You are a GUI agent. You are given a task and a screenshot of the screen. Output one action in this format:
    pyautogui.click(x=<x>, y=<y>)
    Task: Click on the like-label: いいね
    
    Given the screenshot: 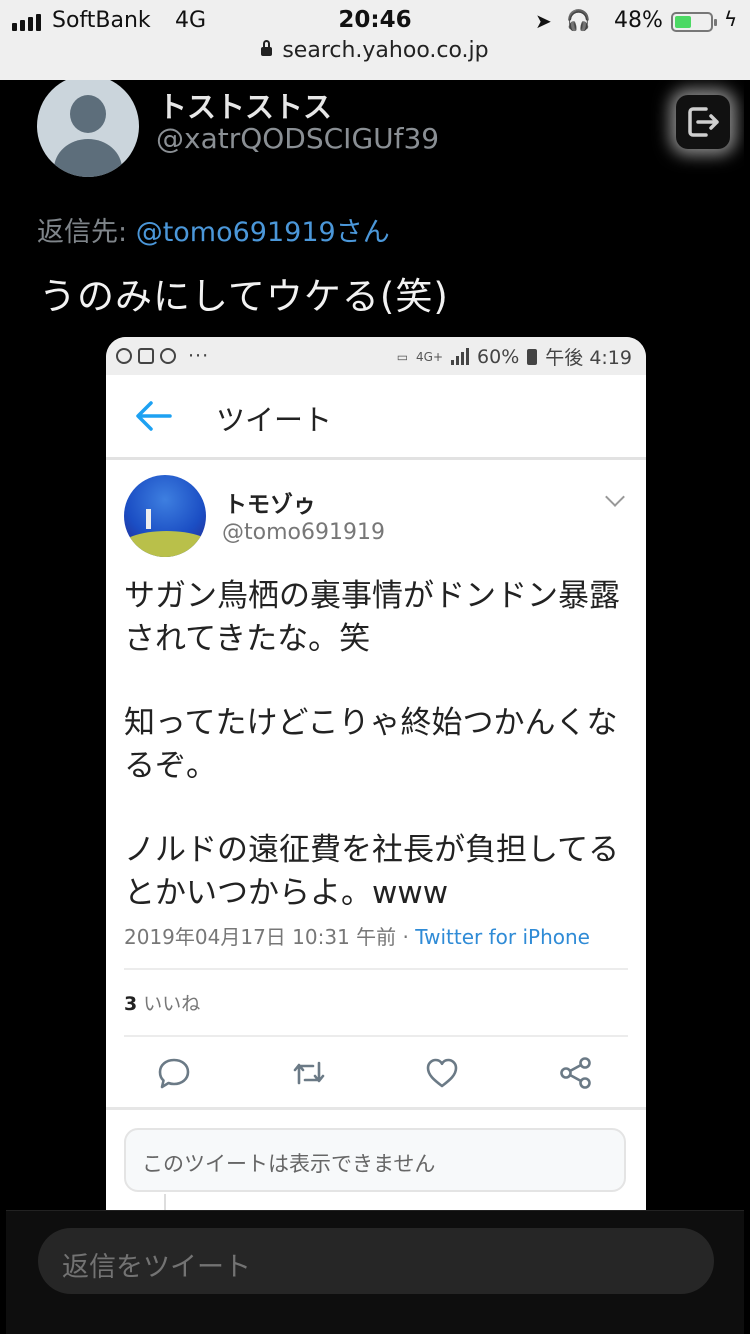 What is the action you would take?
    pyautogui.click(x=172, y=1004)
    